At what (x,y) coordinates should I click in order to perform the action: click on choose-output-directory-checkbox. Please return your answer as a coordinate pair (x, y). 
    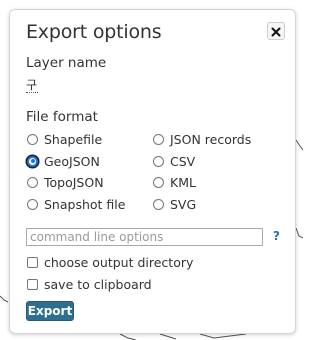
    Looking at the image, I should click on (32, 262).